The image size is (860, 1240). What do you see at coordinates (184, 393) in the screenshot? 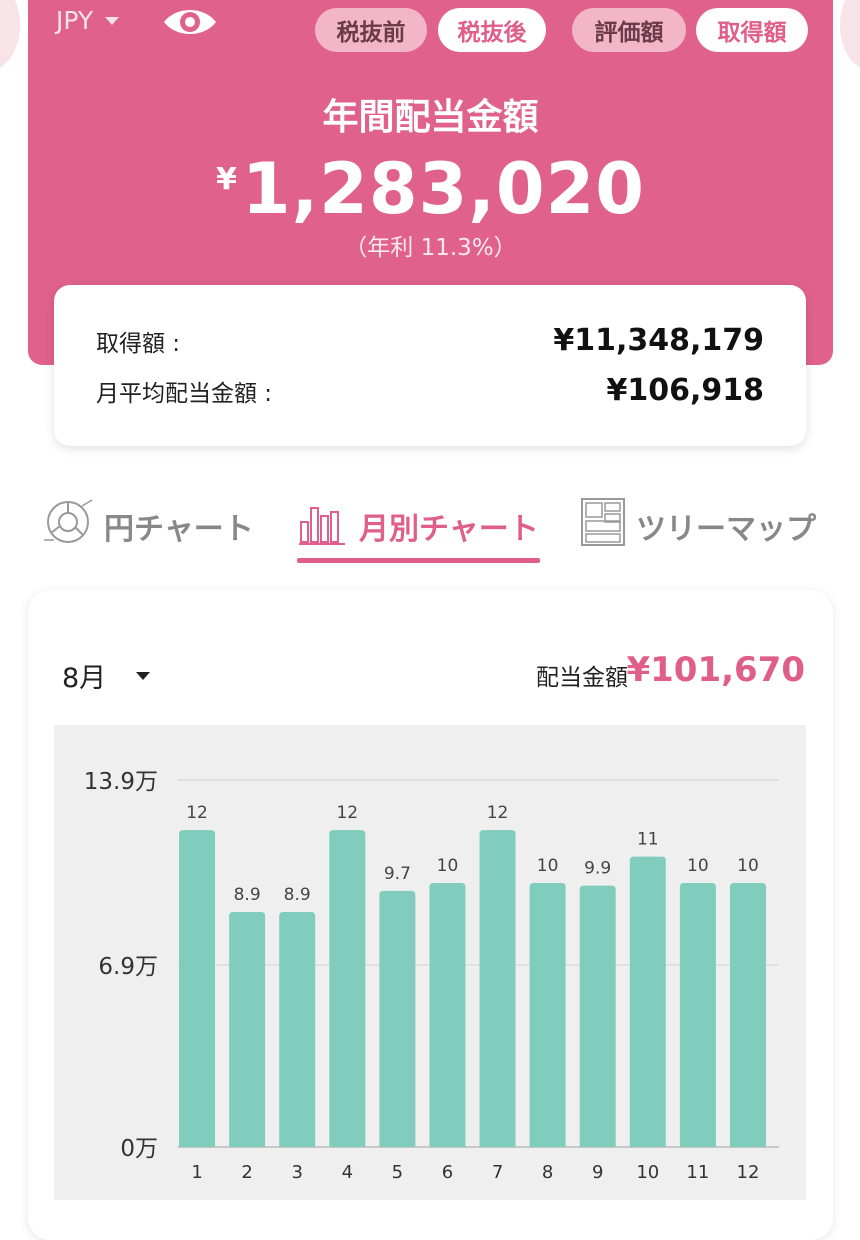
I see `monthly-average-label: 月平均配当金額 :` at bounding box center [184, 393].